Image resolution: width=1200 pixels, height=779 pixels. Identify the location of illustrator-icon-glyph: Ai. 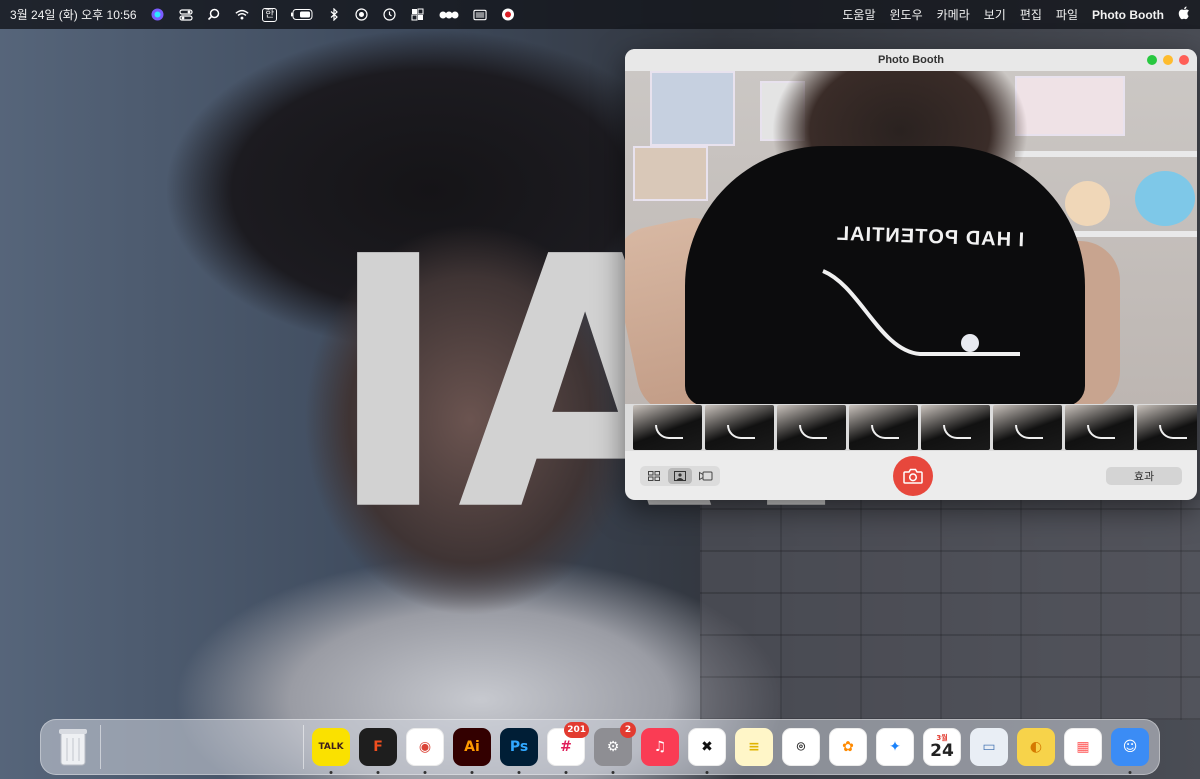
(472, 747).